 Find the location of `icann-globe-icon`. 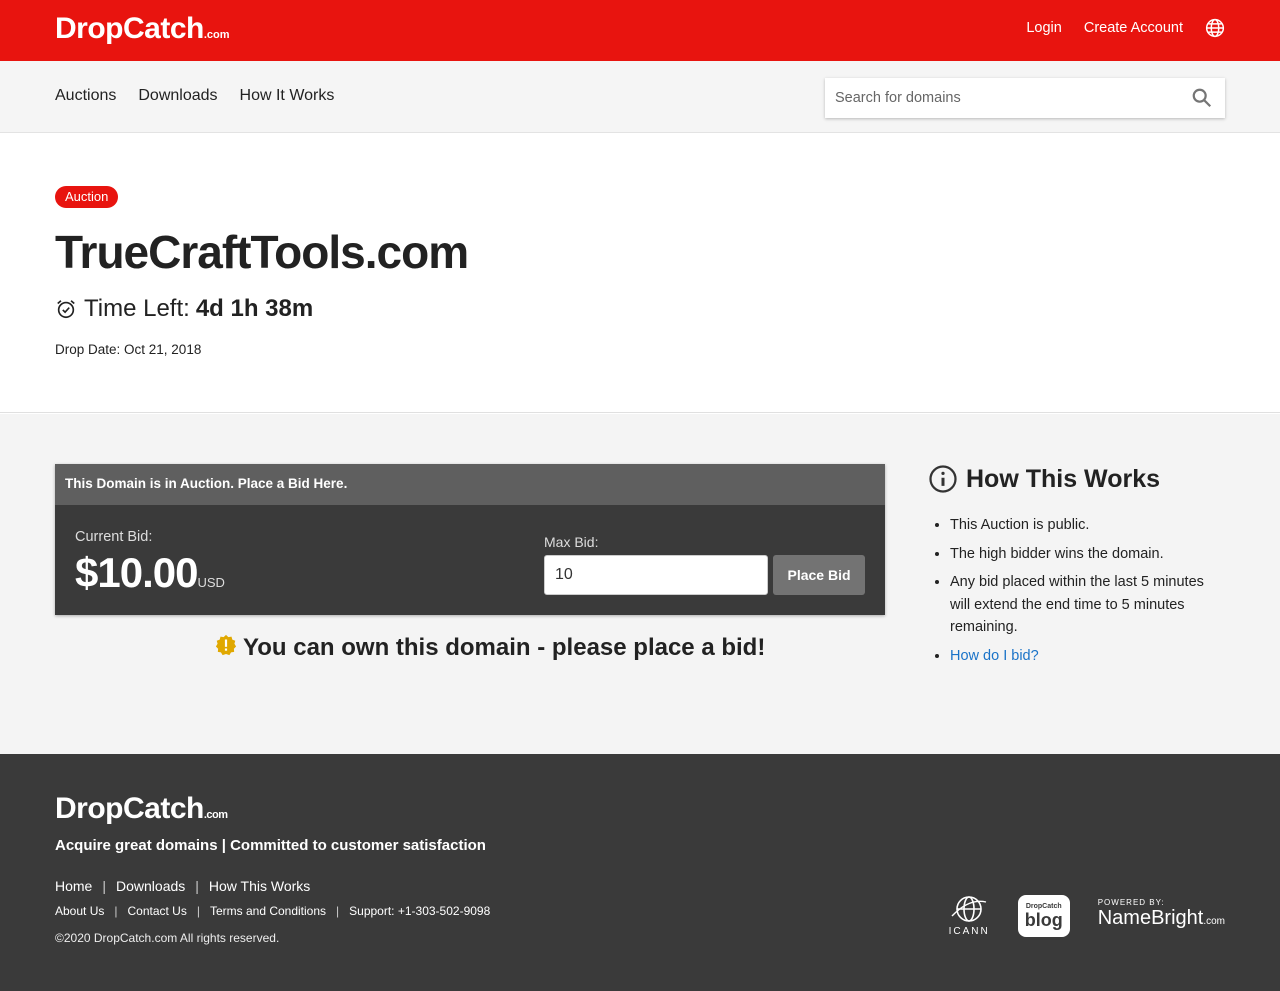

icann-globe-icon is located at coordinates (969, 909).